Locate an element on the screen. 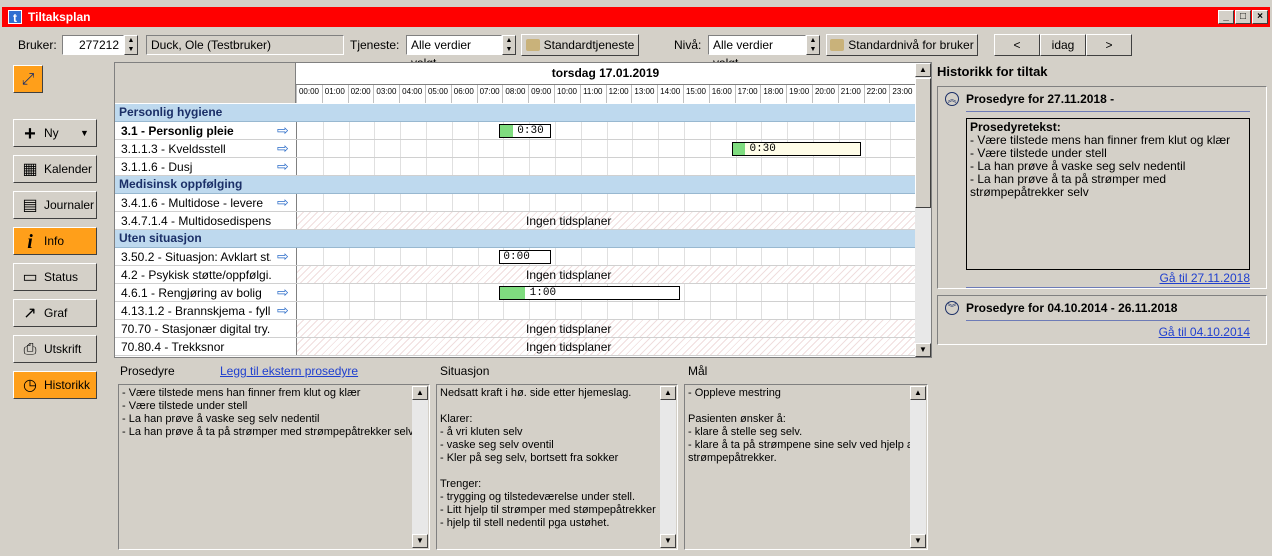 This screenshot has width=1272, height=556. mal-scrollbar: ▲ ▼ is located at coordinates (918, 467).